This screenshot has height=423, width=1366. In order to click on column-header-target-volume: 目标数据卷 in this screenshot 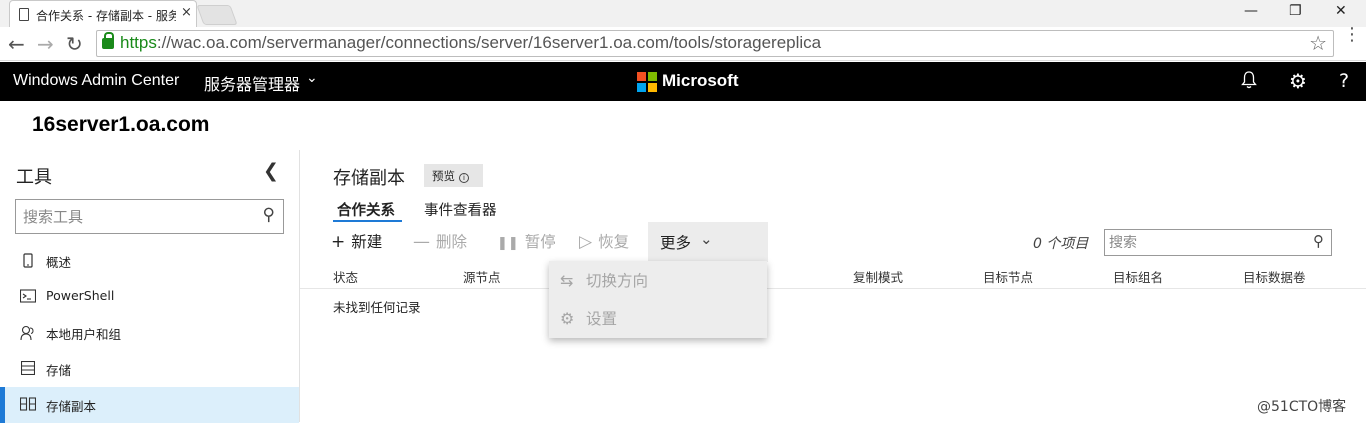, I will do `click(1274, 276)`.